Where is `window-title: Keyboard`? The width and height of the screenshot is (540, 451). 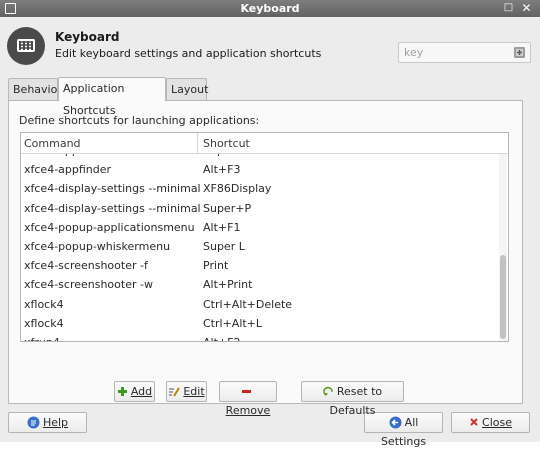
window-title: Keyboard is located at coordinates (270, 8).